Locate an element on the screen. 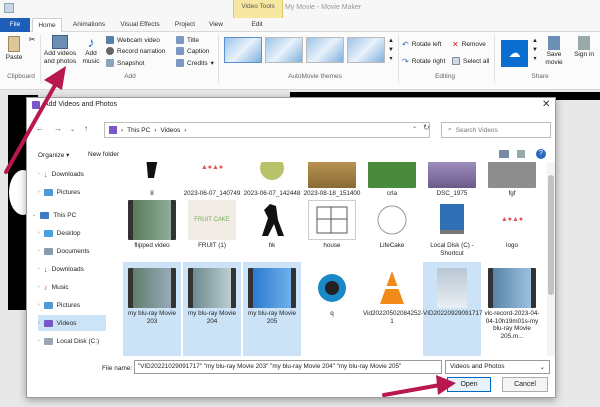 This screenshot has height=407, width=600. search-placeholder: Search Videos is located at coordinates (476, 130).